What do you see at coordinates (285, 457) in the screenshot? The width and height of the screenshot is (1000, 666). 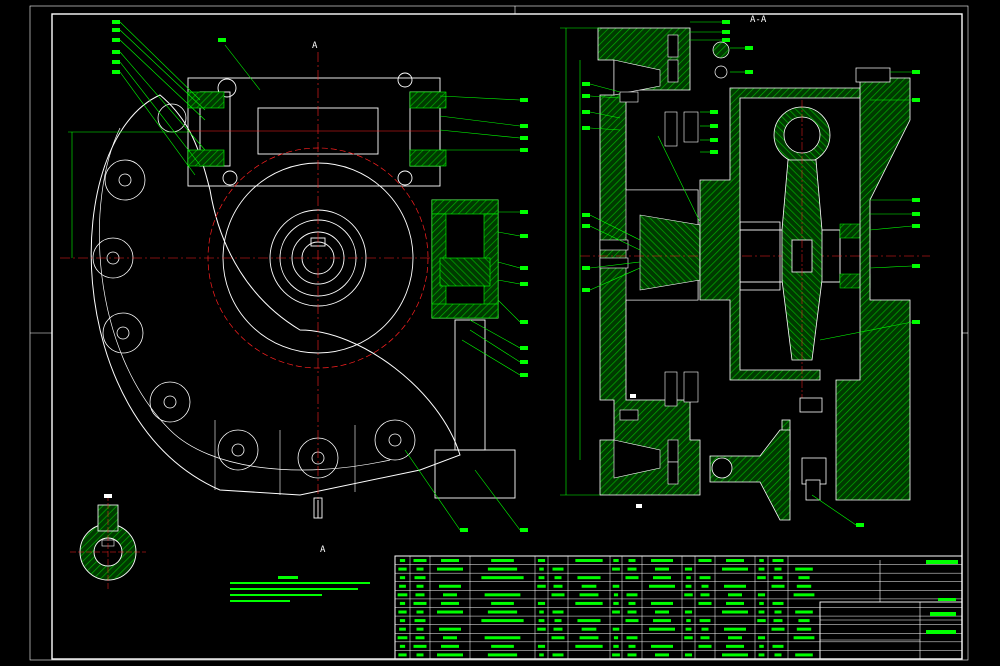 I see `arm-bolt-segments` at bounding box center [285, 457].